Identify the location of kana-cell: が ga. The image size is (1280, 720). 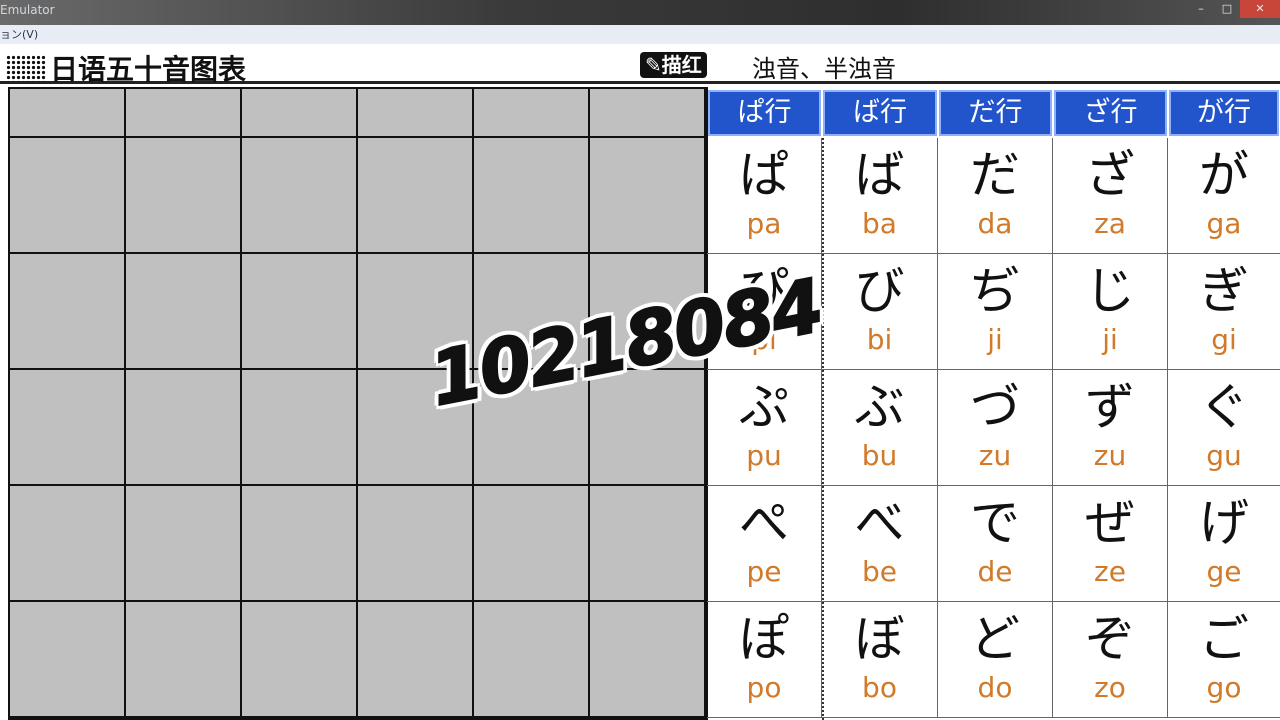
(1224, 196).